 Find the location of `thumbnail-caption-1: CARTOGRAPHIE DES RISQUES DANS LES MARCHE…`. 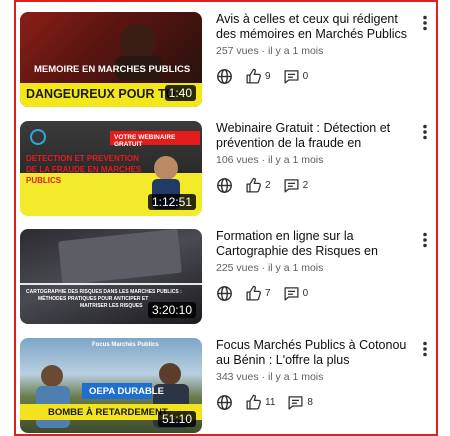

thumbnail-caption-1: CARTOGRAPHIE DES RISQUES DANS LES MARCHE… is located at coordinates (104, 292).